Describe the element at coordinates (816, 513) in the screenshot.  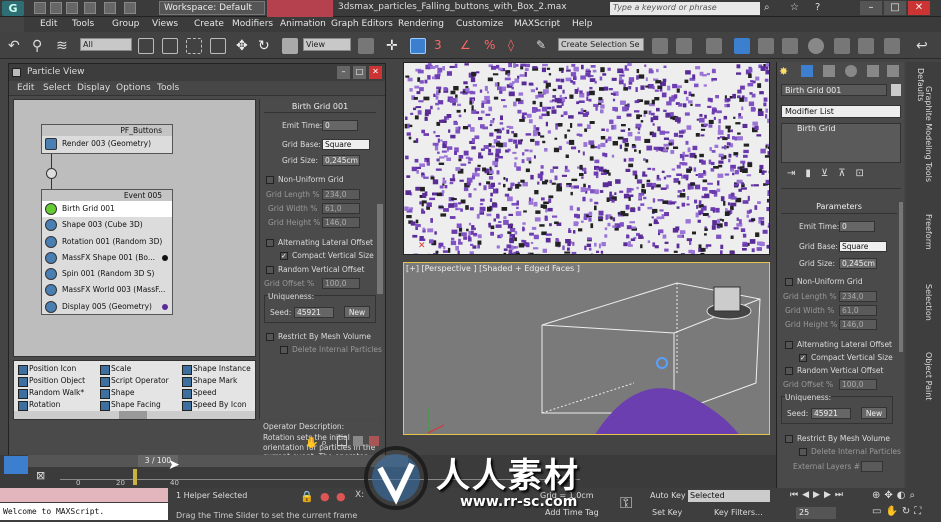
I see `current-frame-field: 25` at that location.